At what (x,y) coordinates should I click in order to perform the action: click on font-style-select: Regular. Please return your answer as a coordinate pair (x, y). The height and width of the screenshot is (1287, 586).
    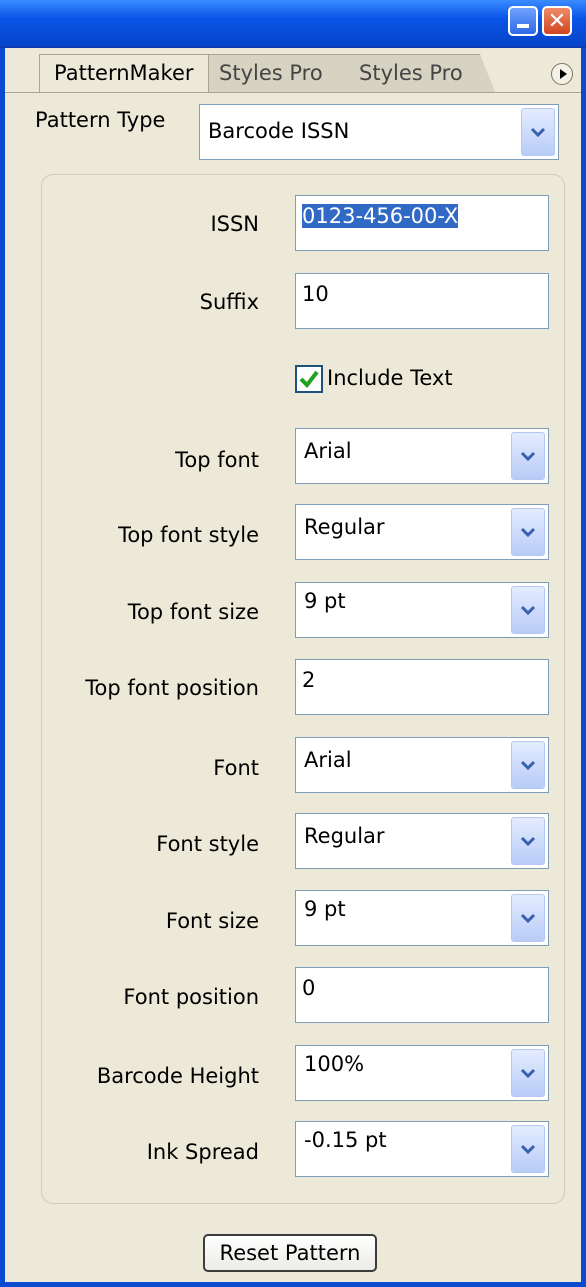
    Looking at the image, I should click on (422, 841).